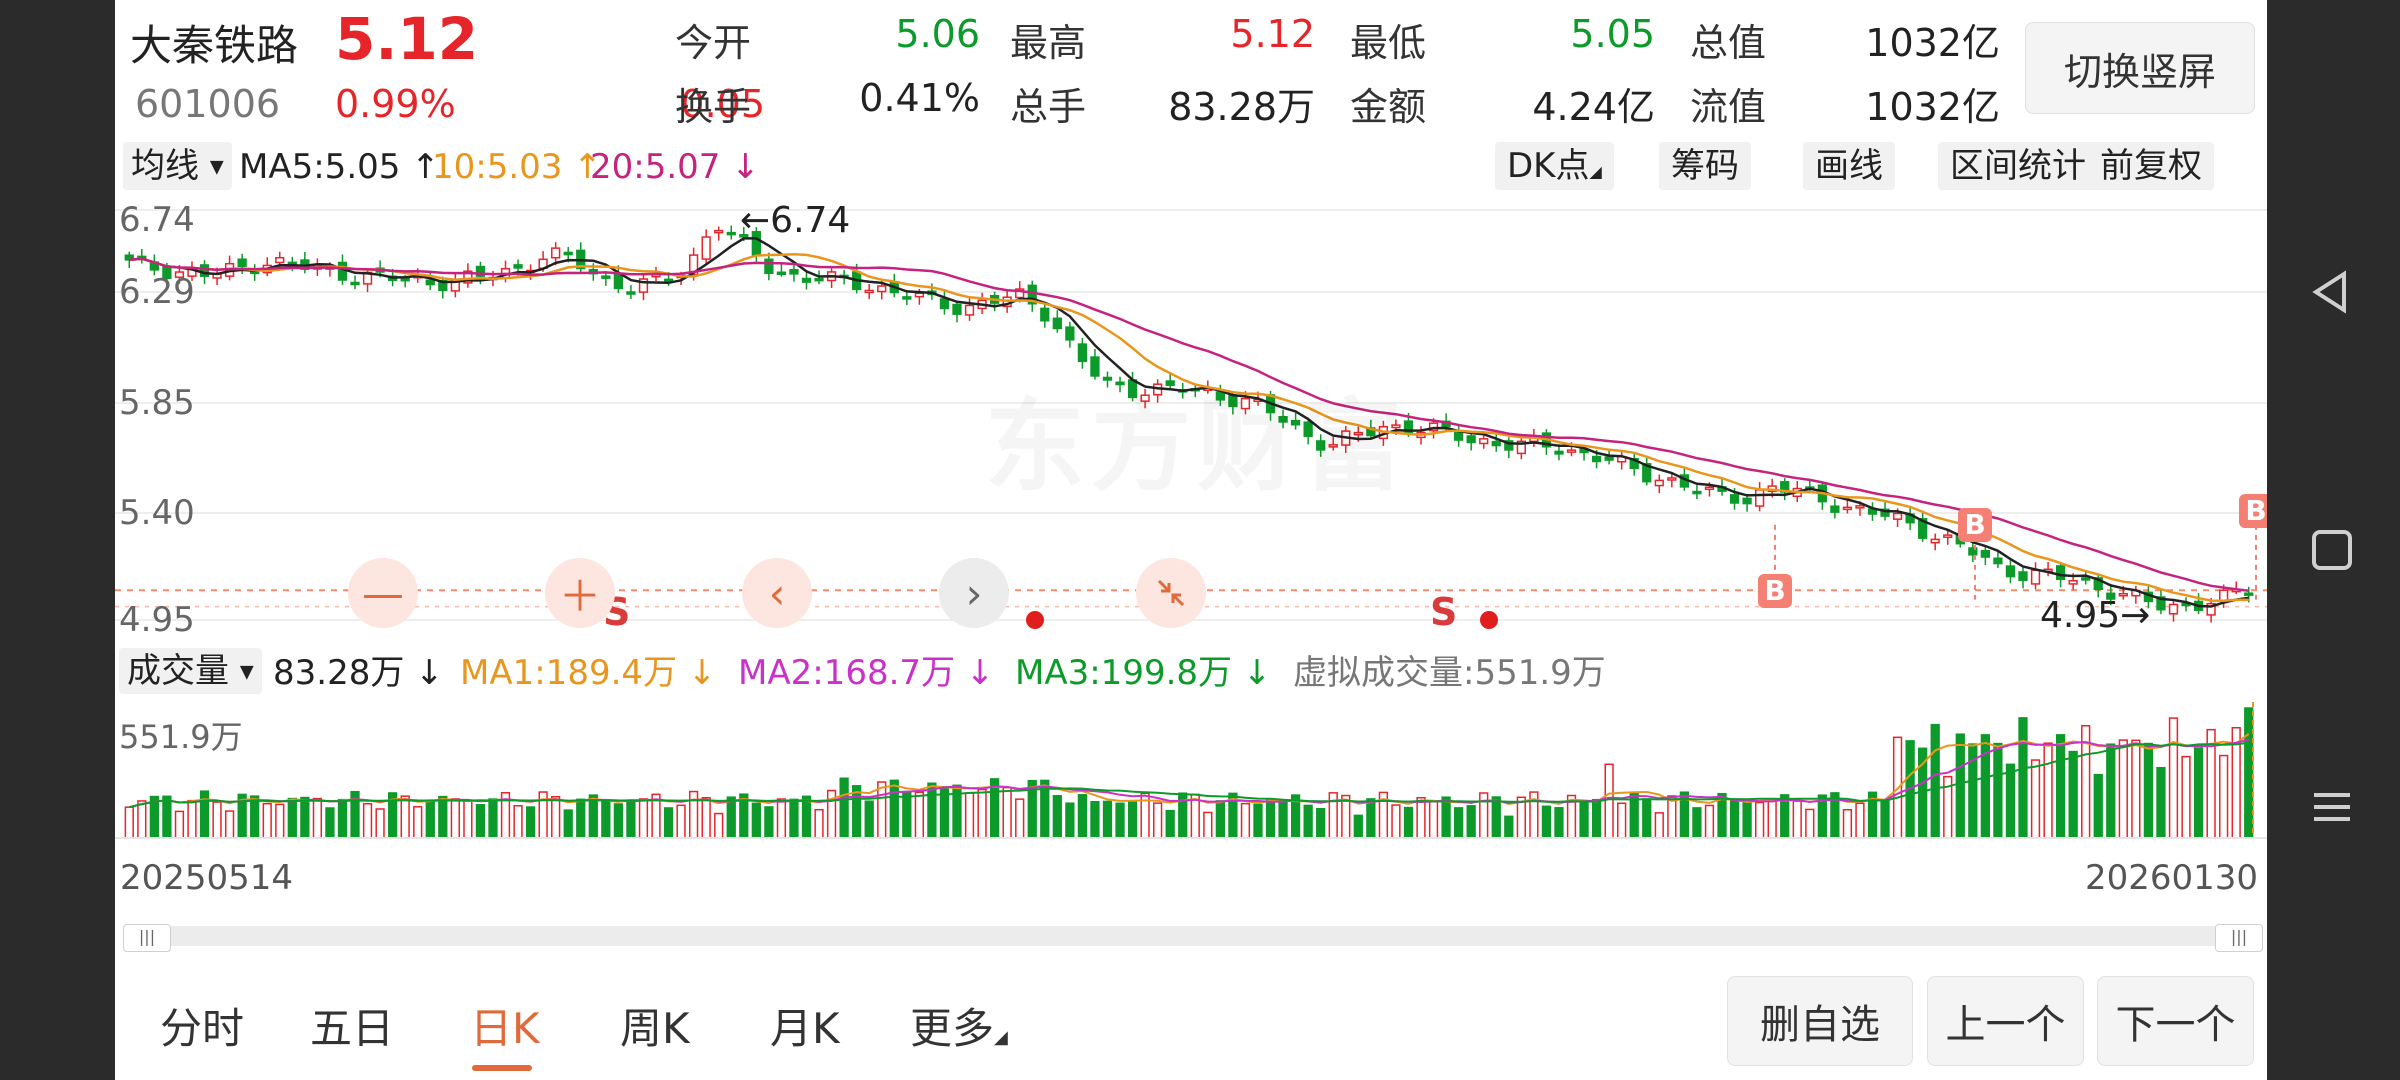 The width and height of the screenshot is (2400, 1080). I want to click on volume-chart, so click(1191, 773).